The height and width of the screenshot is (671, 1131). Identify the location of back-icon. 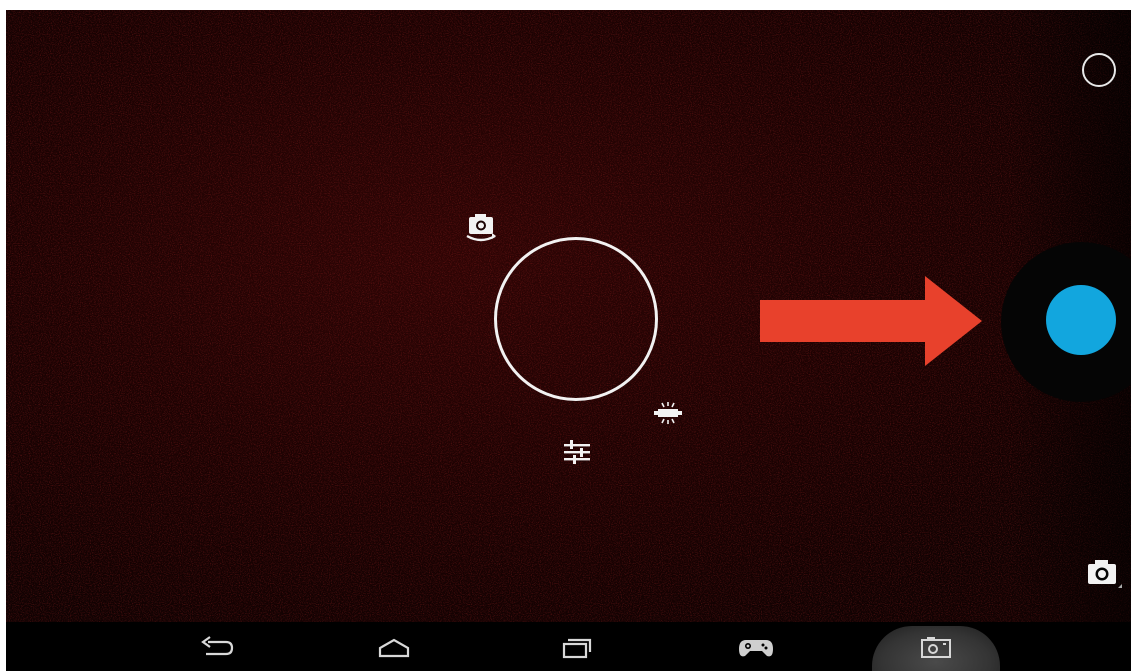
(217, 645).